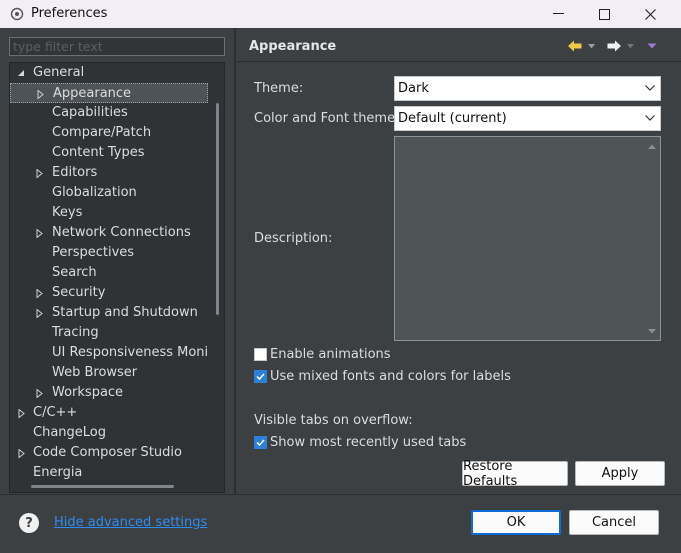  I want to click on tree-item: Appearance, so click(109, 93).